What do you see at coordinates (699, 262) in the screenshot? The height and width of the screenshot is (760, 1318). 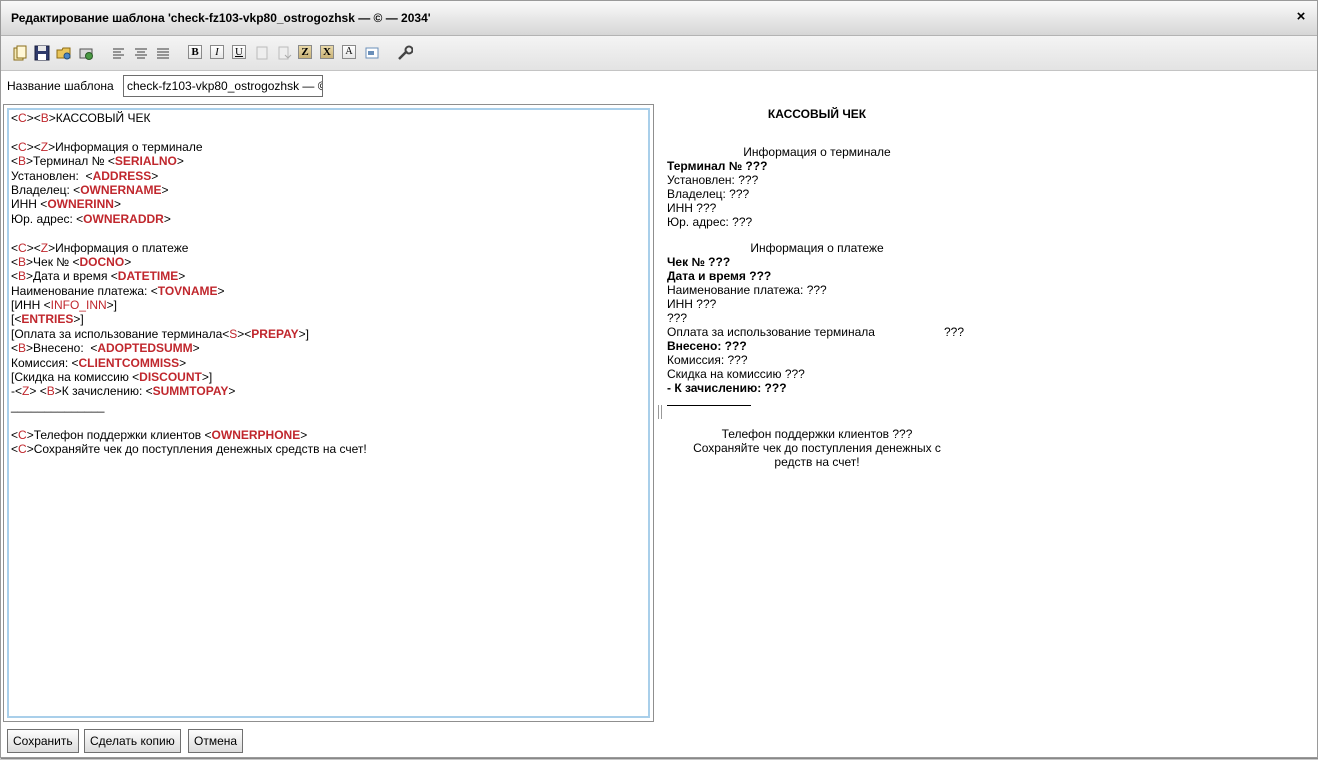 I see `preview-text: Чек № ???` at bounding box center [699, 262].